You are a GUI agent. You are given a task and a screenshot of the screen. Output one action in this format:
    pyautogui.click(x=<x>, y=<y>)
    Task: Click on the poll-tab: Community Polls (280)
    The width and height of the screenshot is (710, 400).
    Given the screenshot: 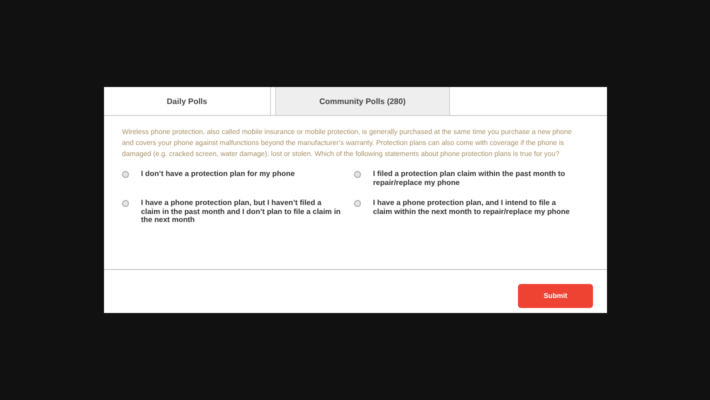 What is the action you would take?
    pyautogui.click(x=362, y=101)
    